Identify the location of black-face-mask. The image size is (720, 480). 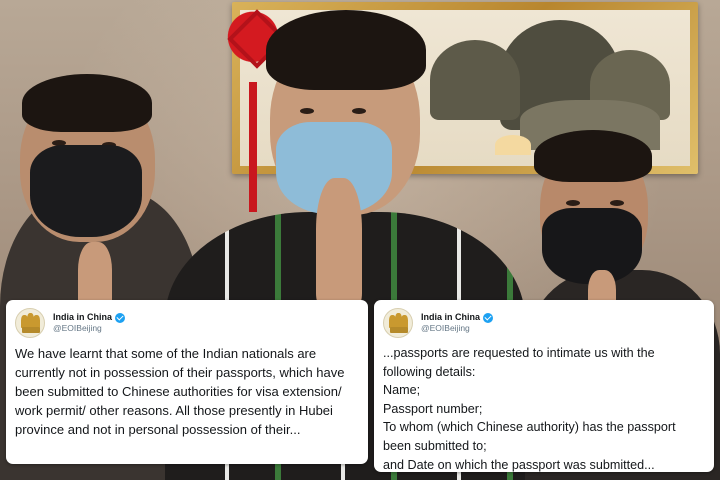
(86, 191).